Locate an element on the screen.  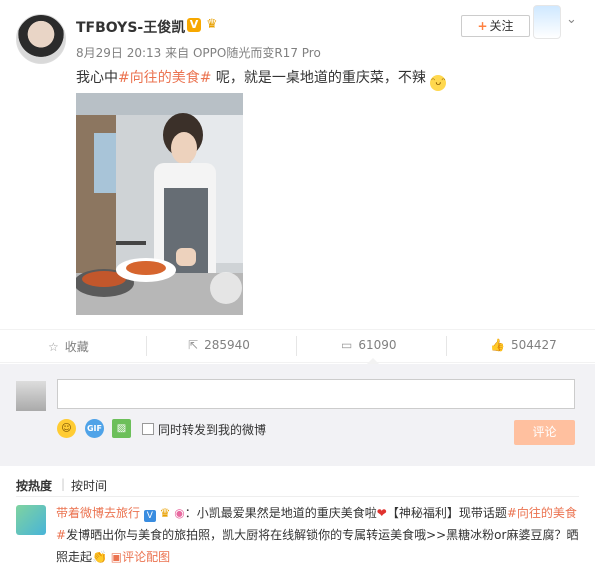
sort-by-heat-tab: 按热度 is located at coordinates (34, 485).